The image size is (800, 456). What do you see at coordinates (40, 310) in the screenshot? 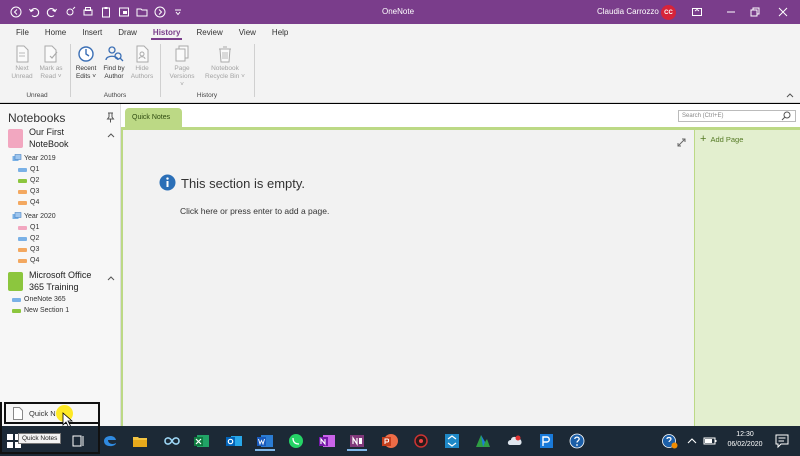
I see `section-new-section-1: New Section 1` at bounding box center [40, 310].